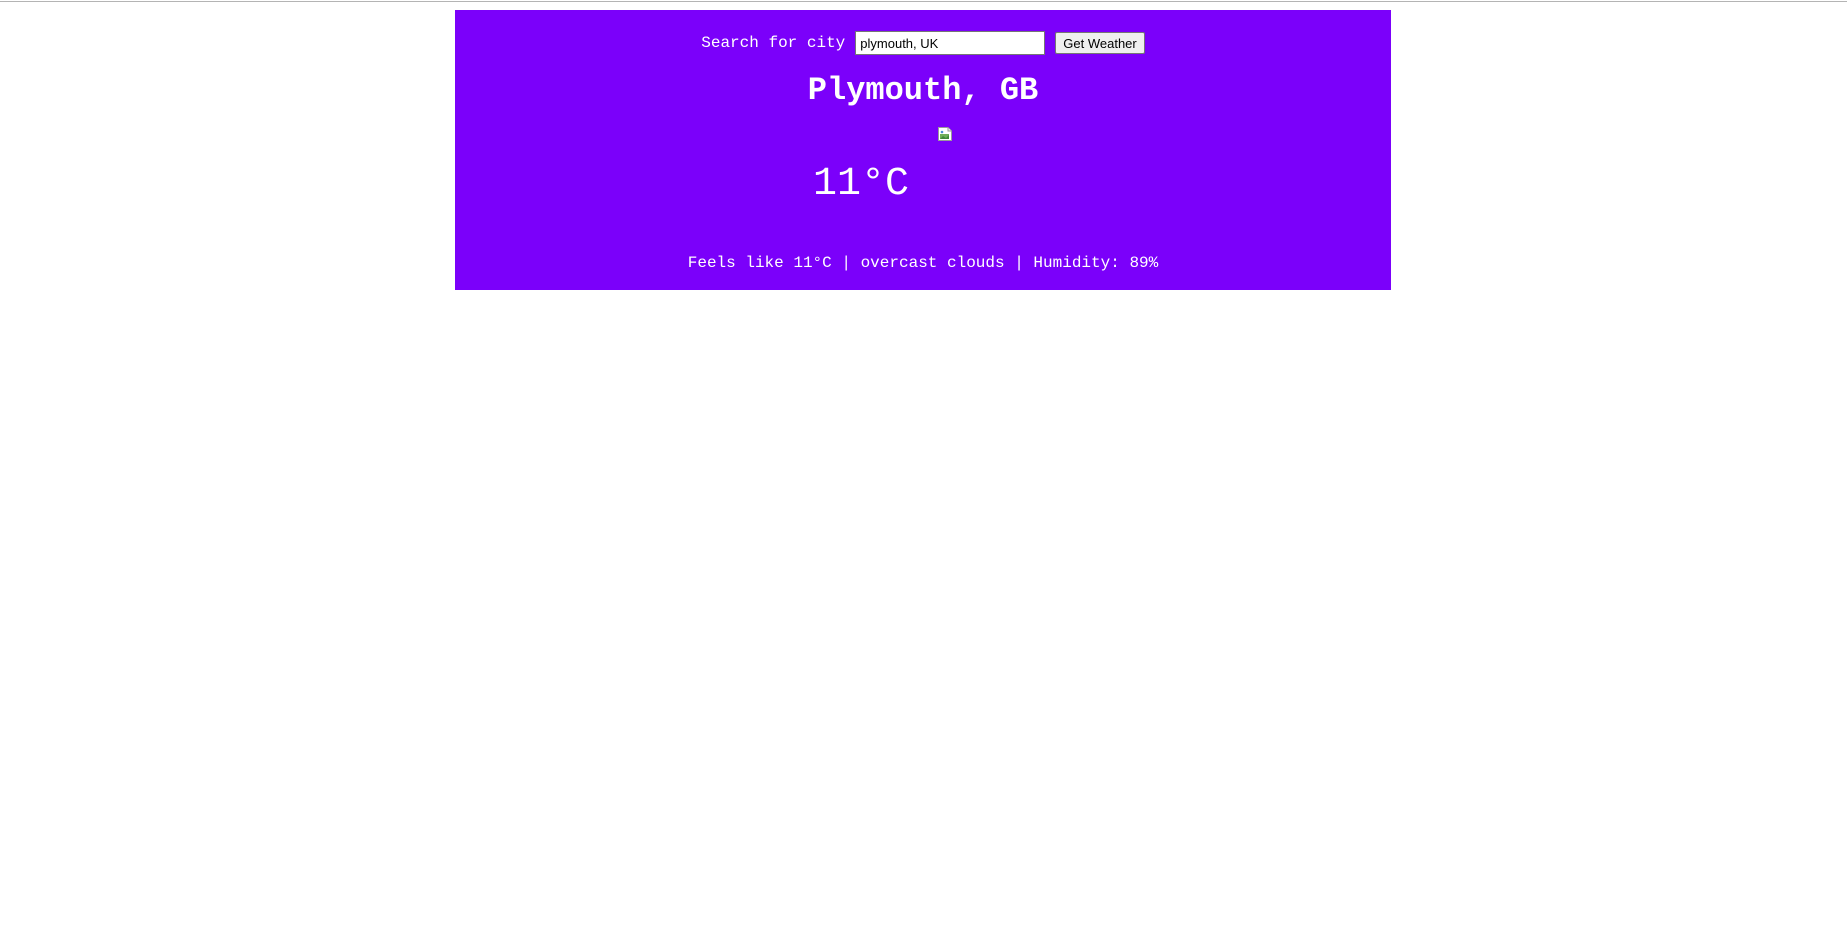 The image size is (1847, 950). Describe the element at coordinates (1100, 43) in the screenshot. I see `get-weather-button: Get Weather` at that location.